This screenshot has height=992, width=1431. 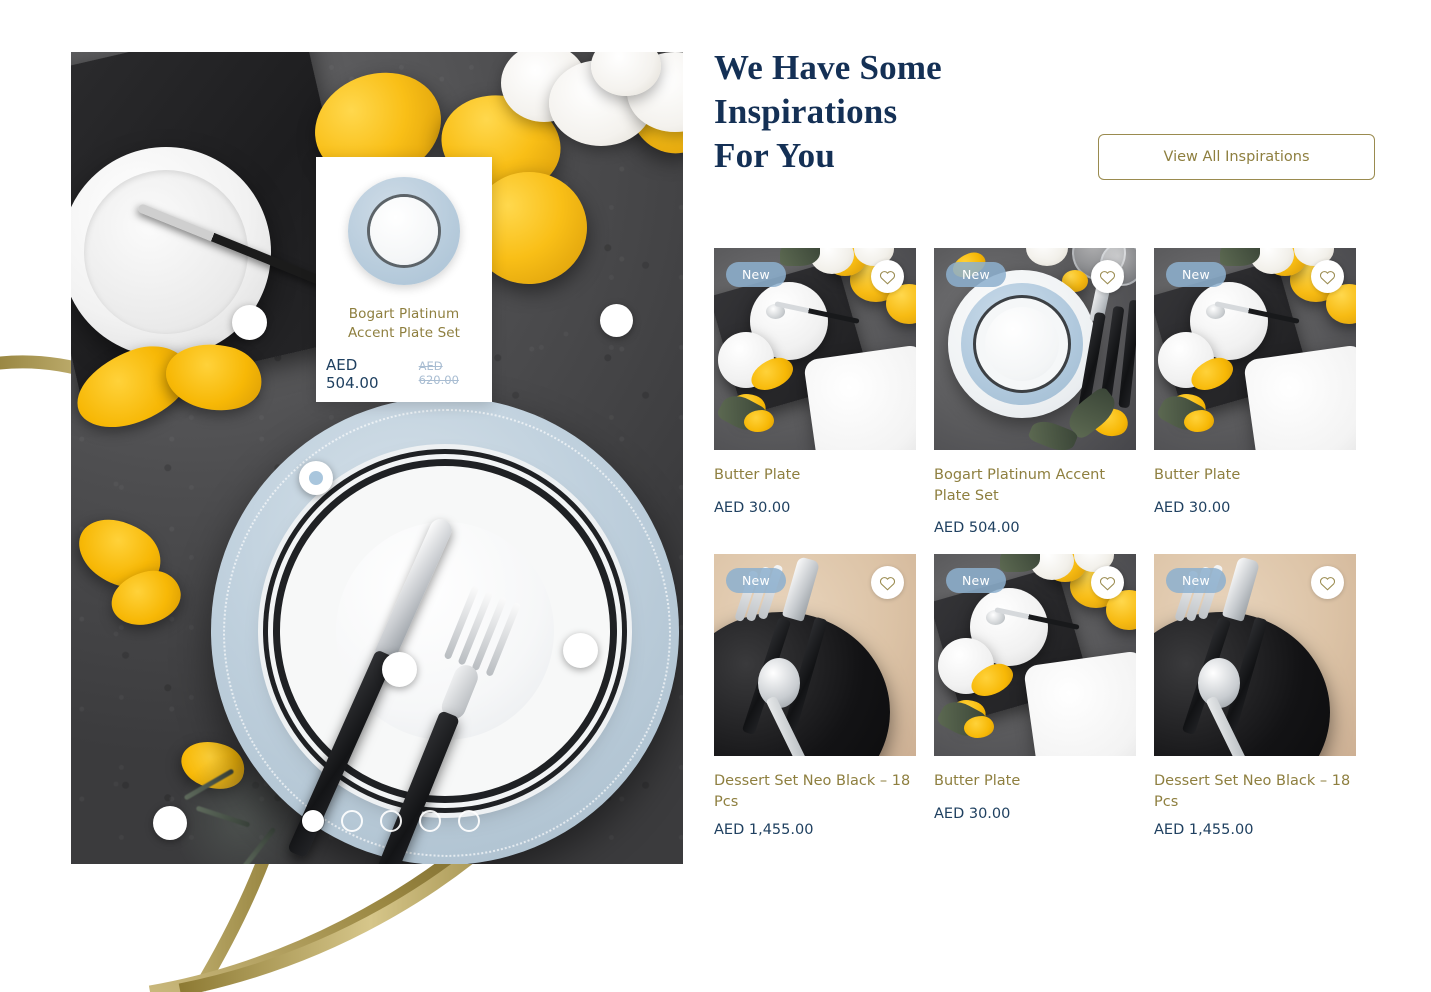 What do you see at coordinates (828, 67) in the screenshot?
I see `heading-line-1: We Have Some` at bounding box center [828, 67].